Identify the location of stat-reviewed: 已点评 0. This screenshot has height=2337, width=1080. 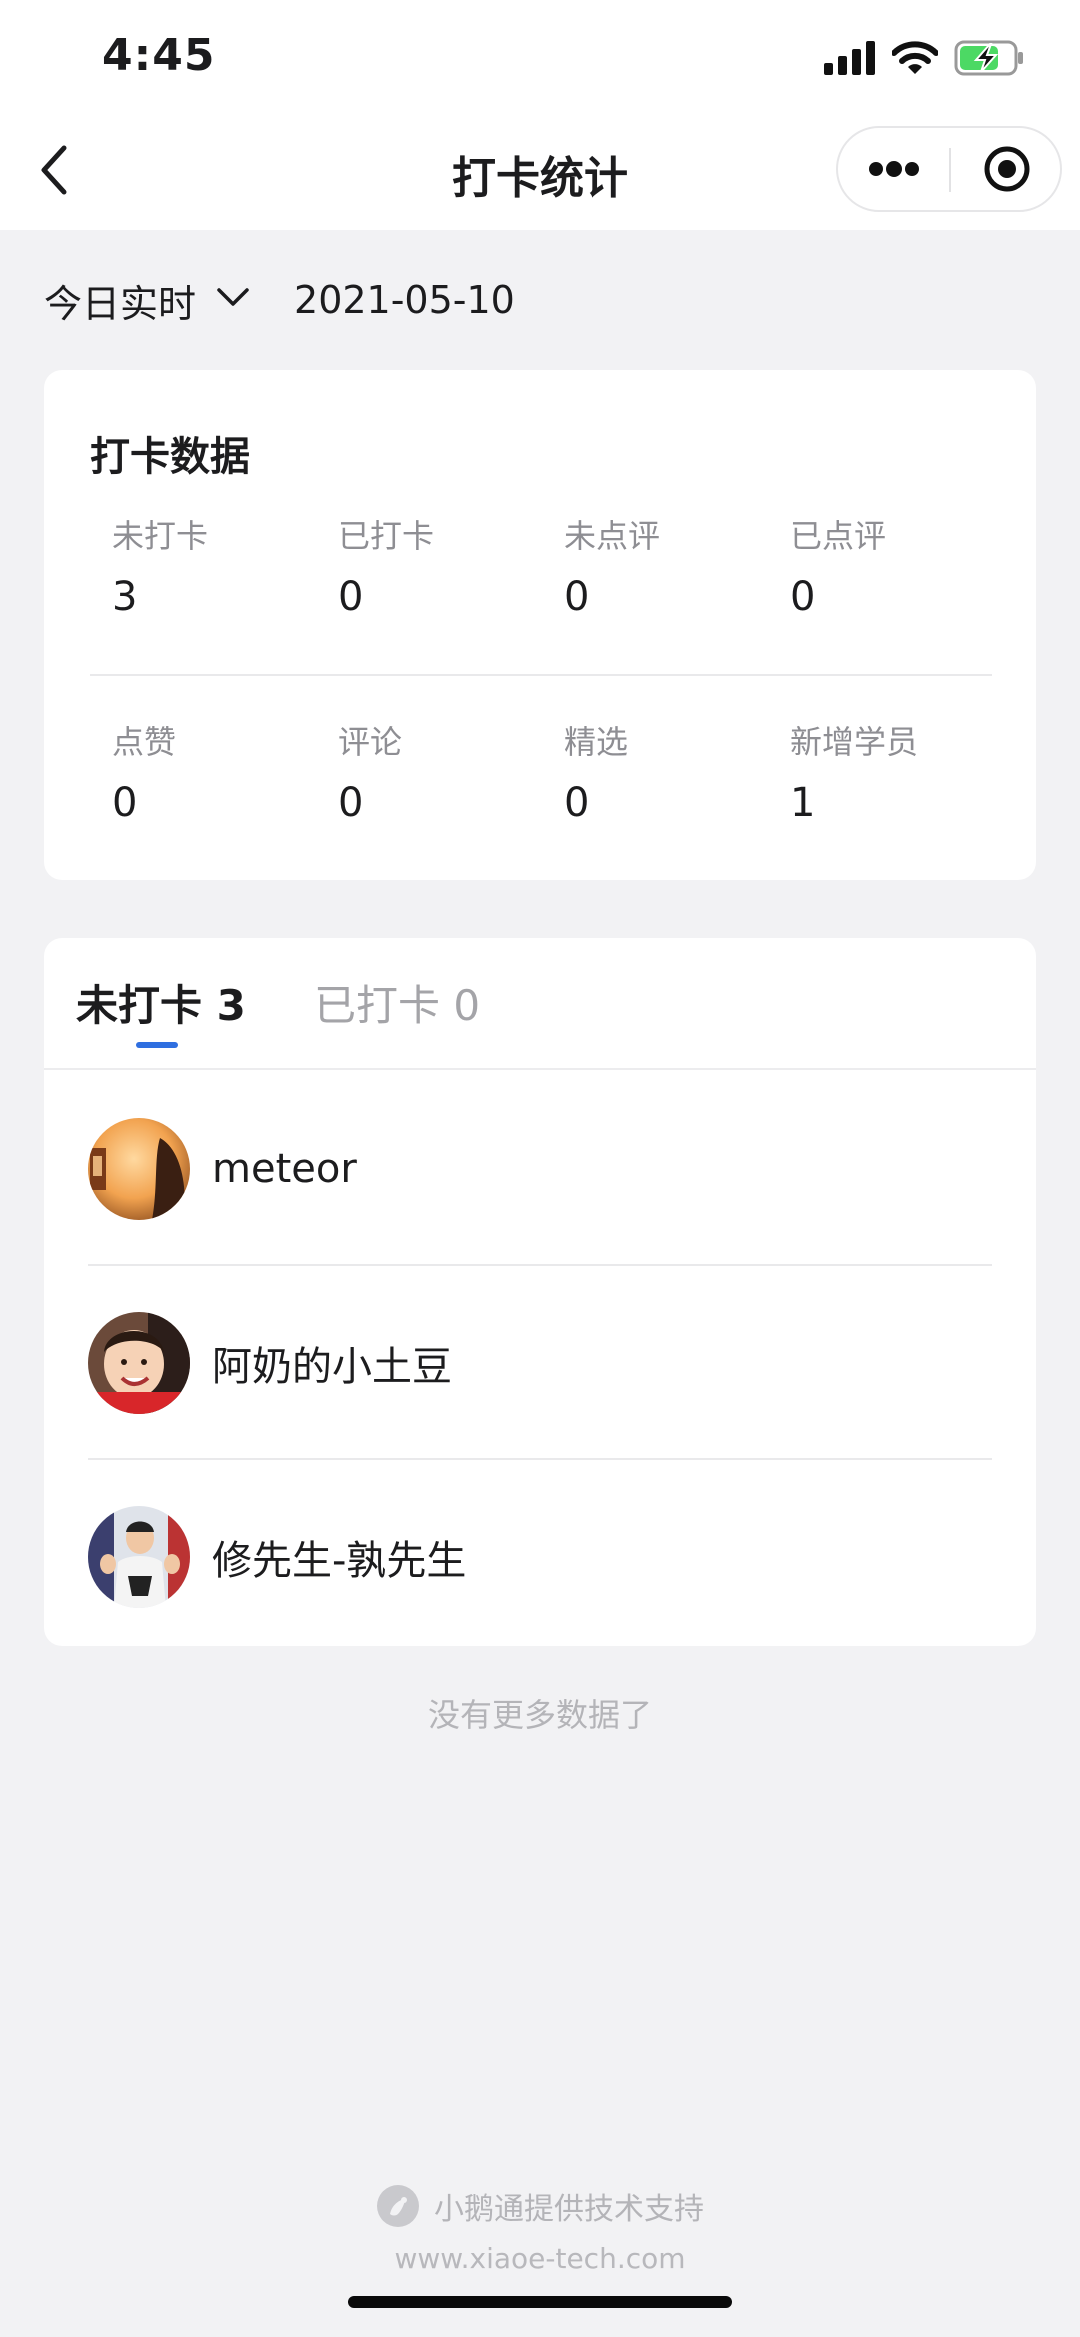
(903, 569).